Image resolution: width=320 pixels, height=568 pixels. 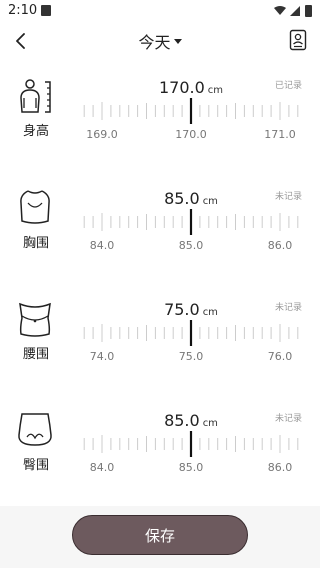 I want to click on header: 今天, so click(x=160, y=42).